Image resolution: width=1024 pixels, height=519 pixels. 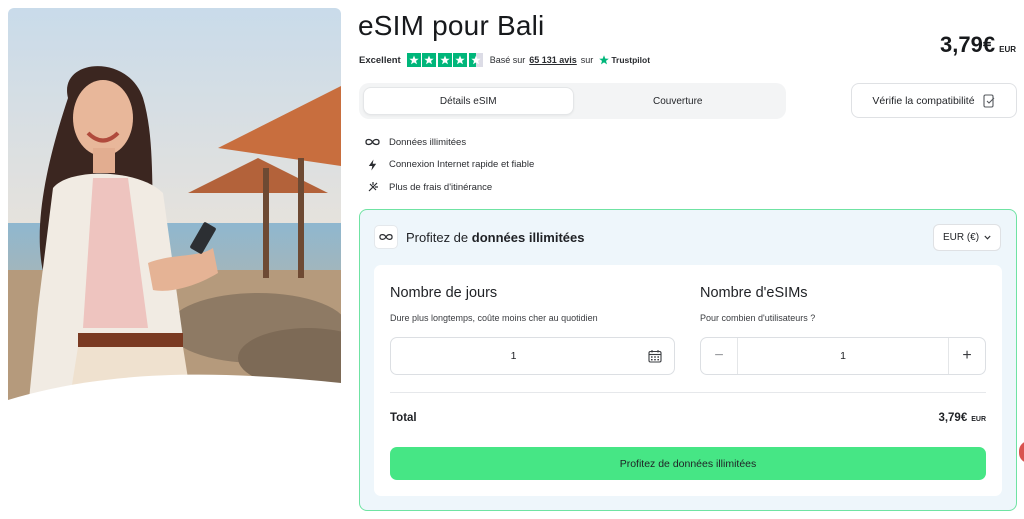 I want to click on price-currency: EUR, so click(x=1007, y=49).